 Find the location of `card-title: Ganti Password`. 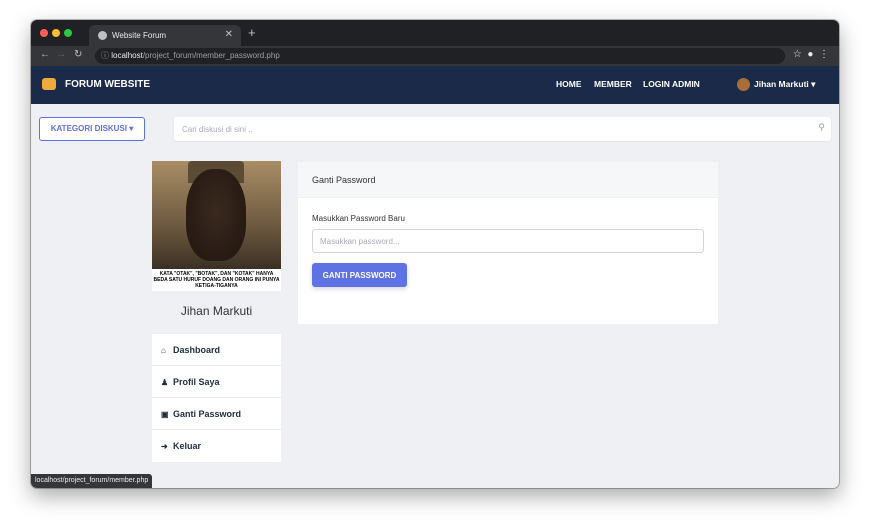

card-title: Ganti Password is located at coordinates (508, 180).